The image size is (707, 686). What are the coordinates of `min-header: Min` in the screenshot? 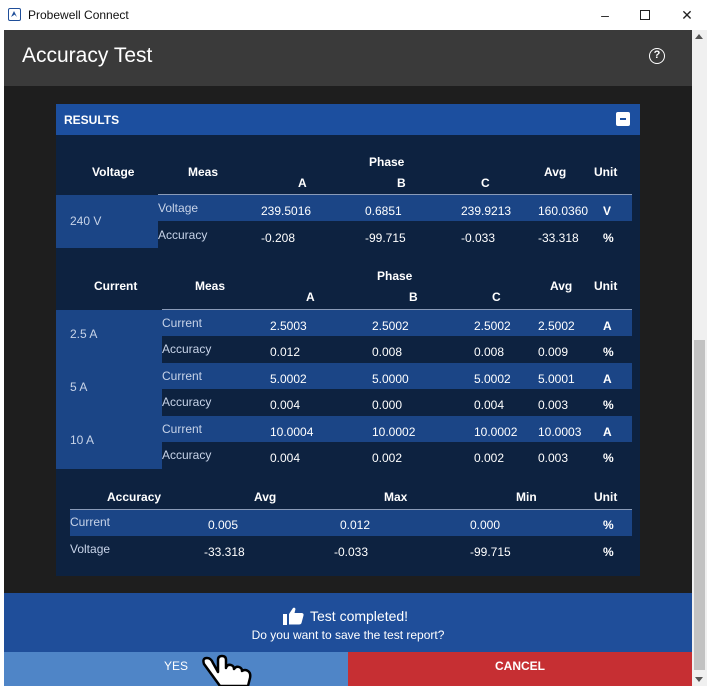 It's located at (526, 497).